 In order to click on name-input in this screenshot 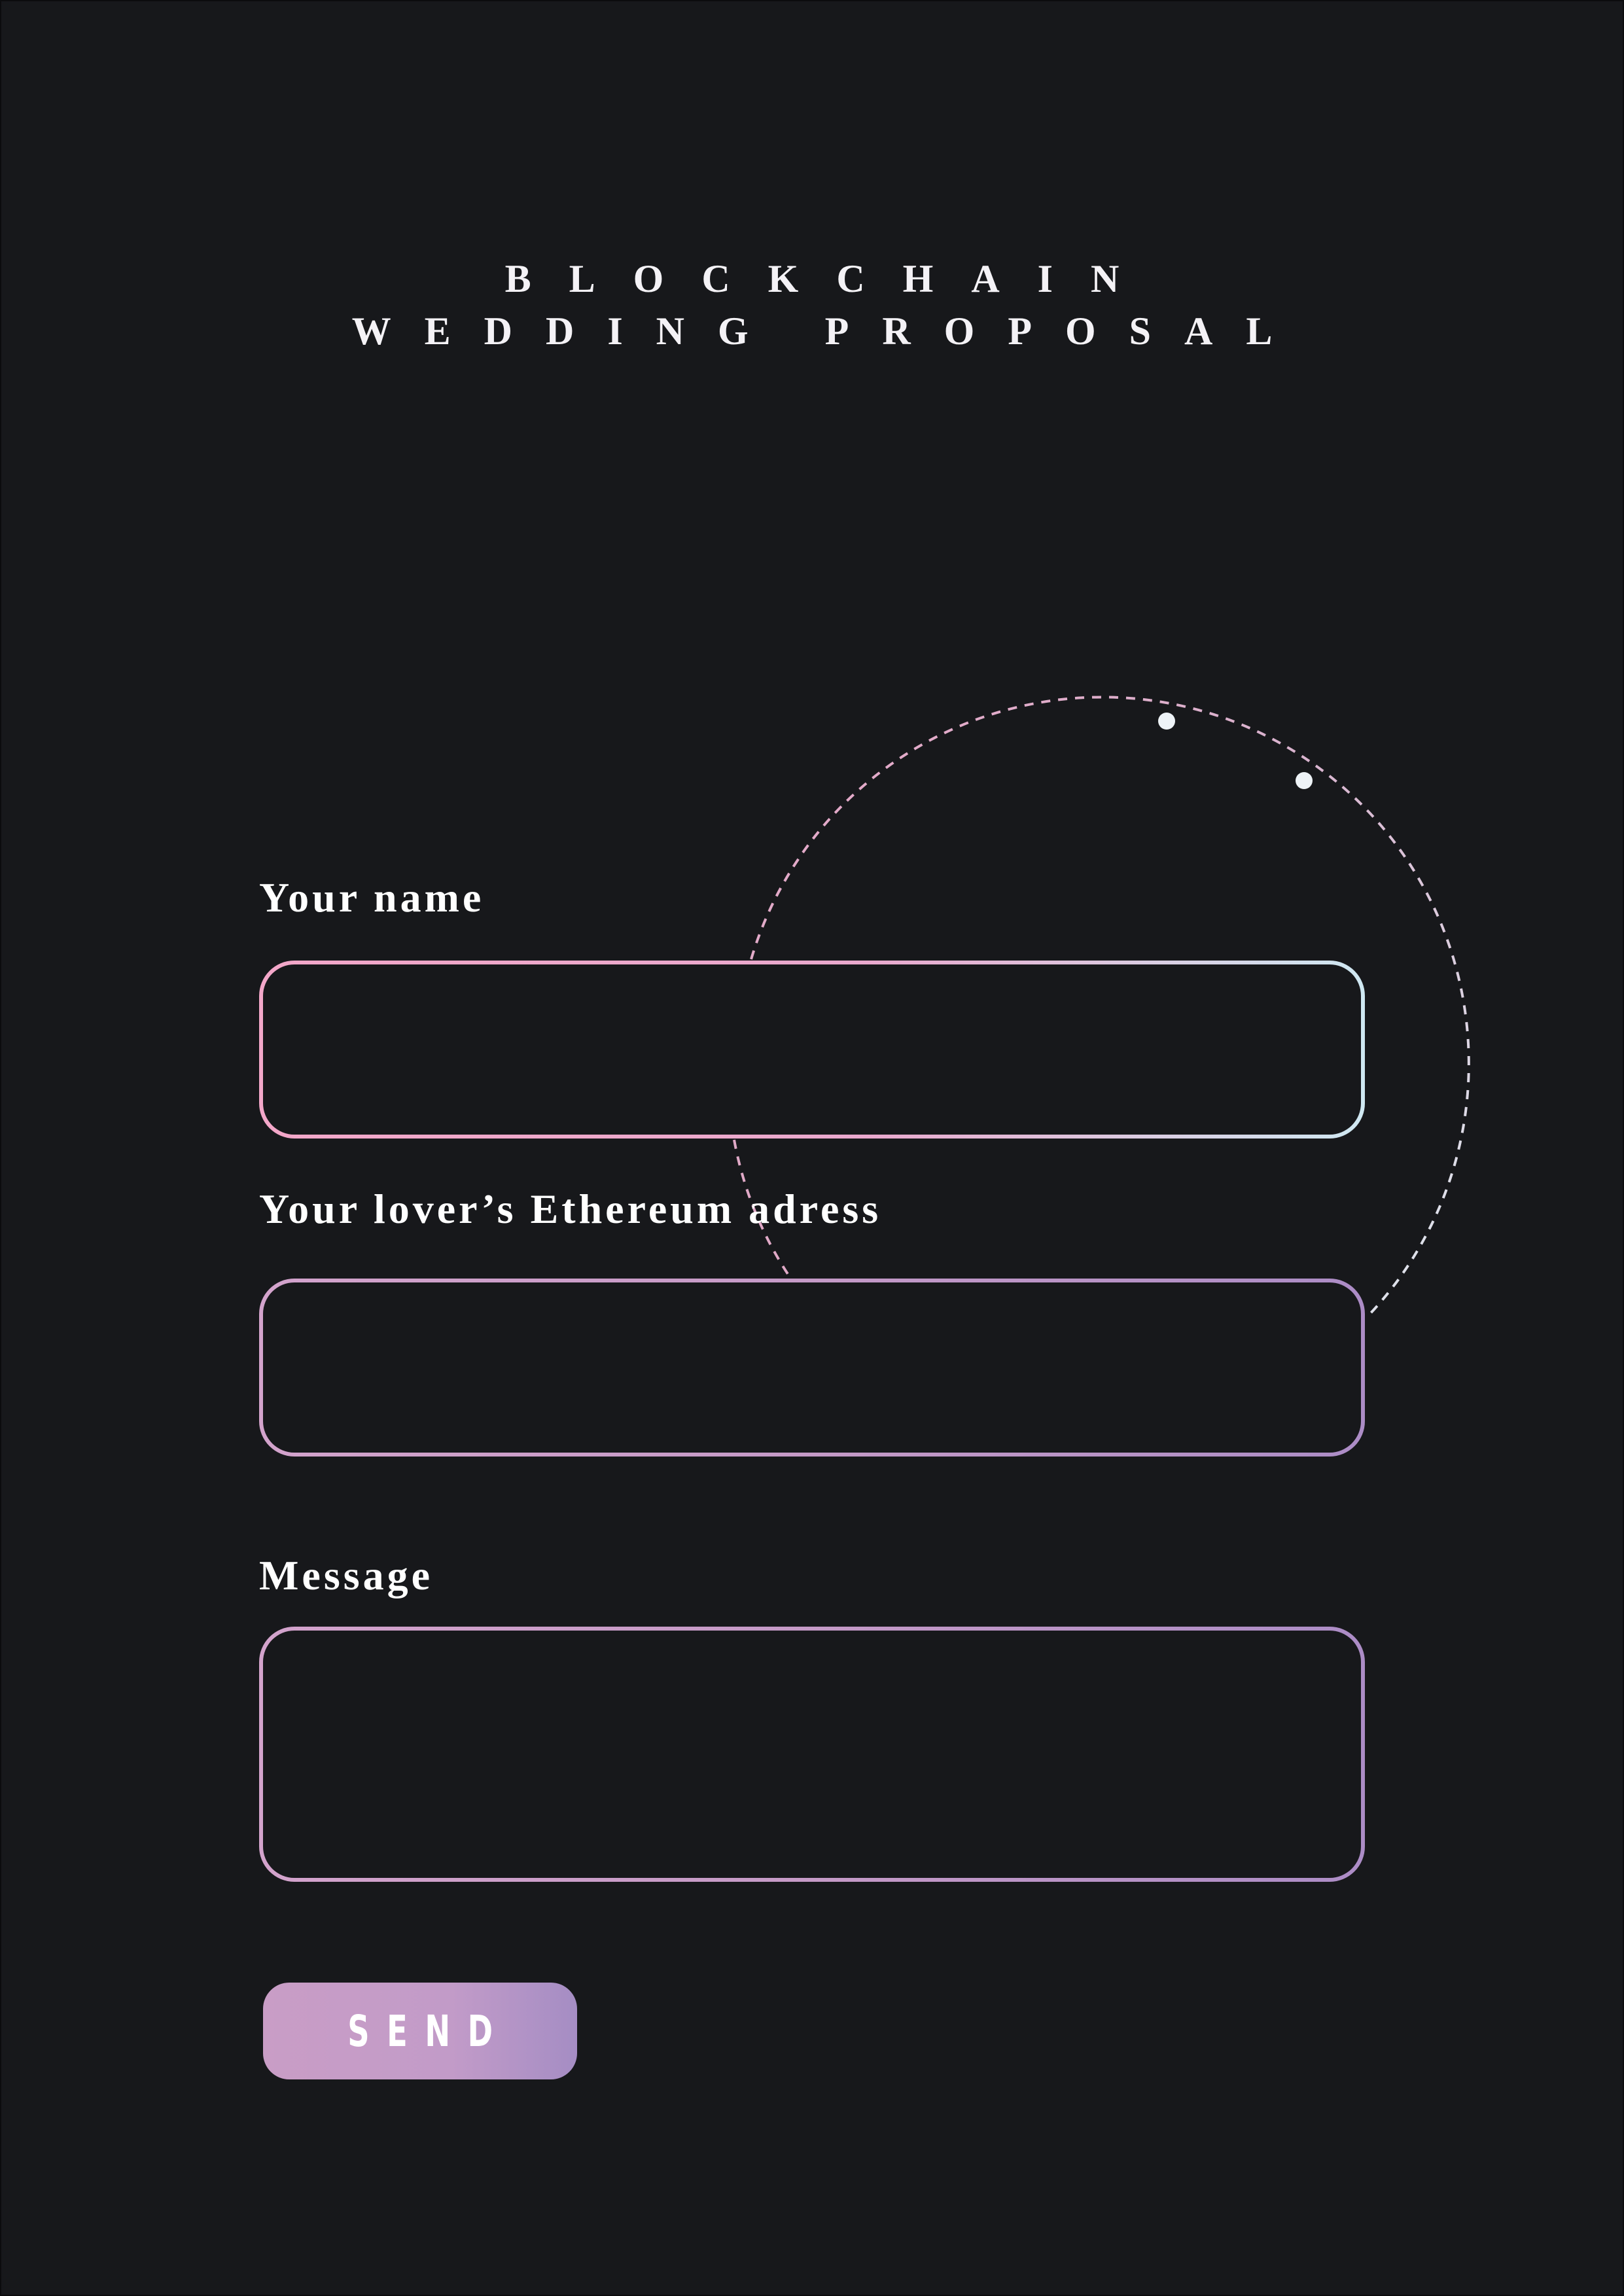, I will do `click(812, 1050)`.